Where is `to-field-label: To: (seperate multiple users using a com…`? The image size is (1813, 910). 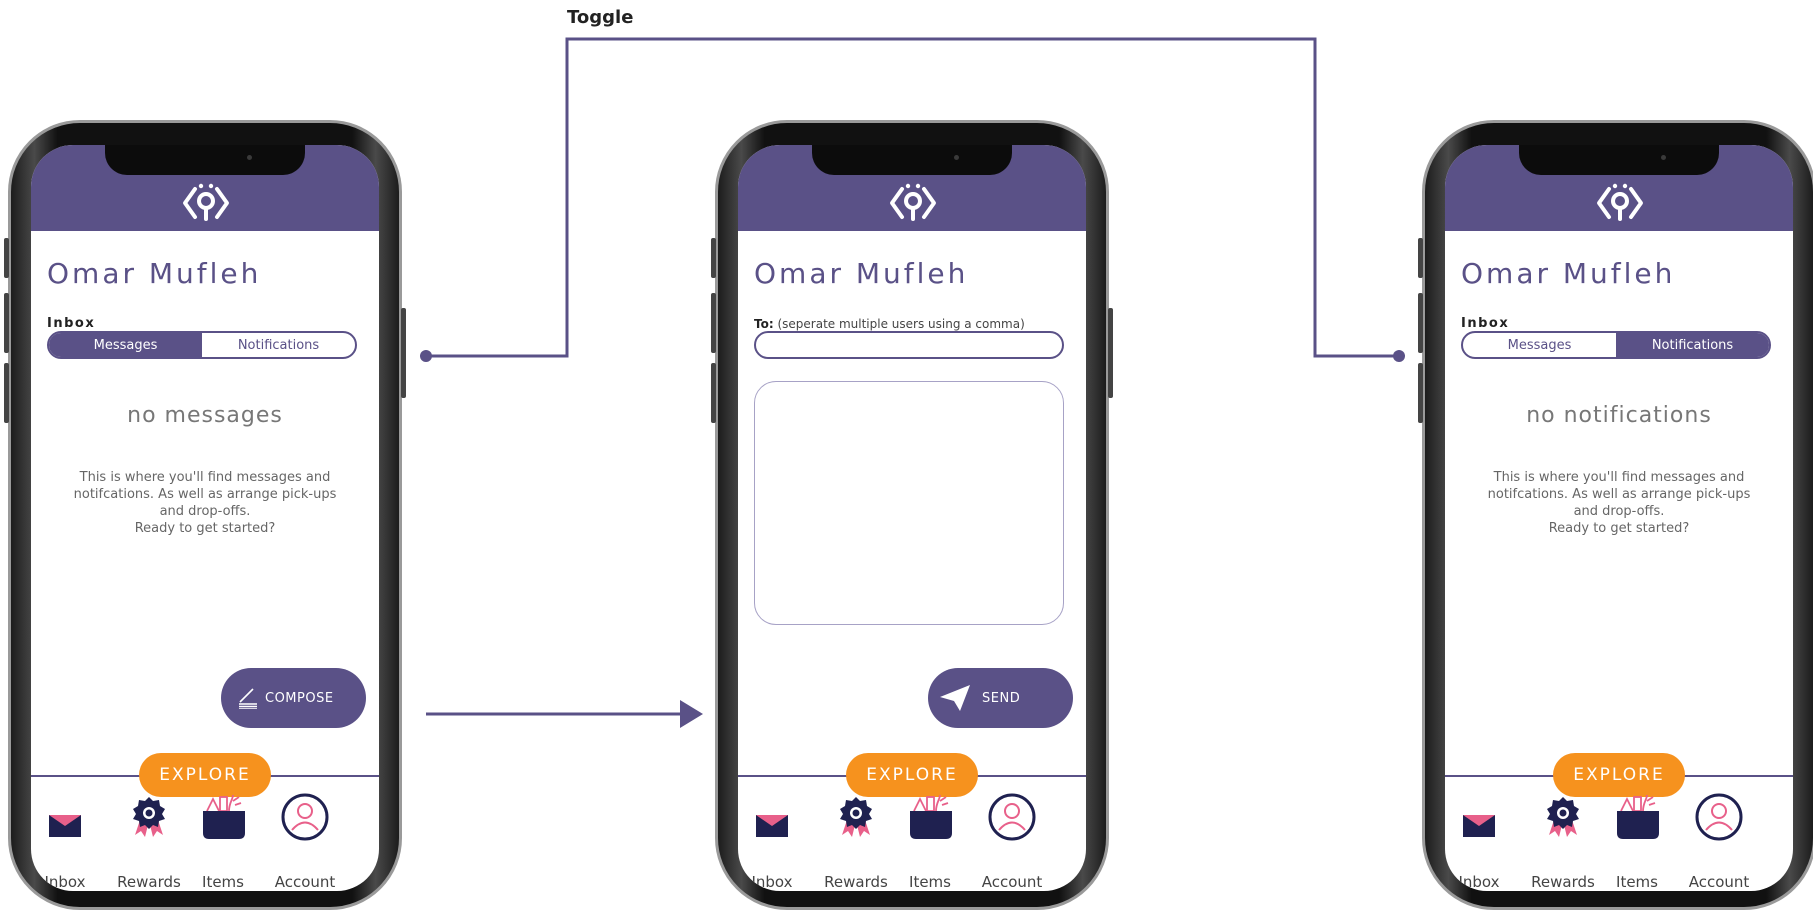
to-field-label: To: (seperate multiple users using a com… is located at coordinates (889, 324).